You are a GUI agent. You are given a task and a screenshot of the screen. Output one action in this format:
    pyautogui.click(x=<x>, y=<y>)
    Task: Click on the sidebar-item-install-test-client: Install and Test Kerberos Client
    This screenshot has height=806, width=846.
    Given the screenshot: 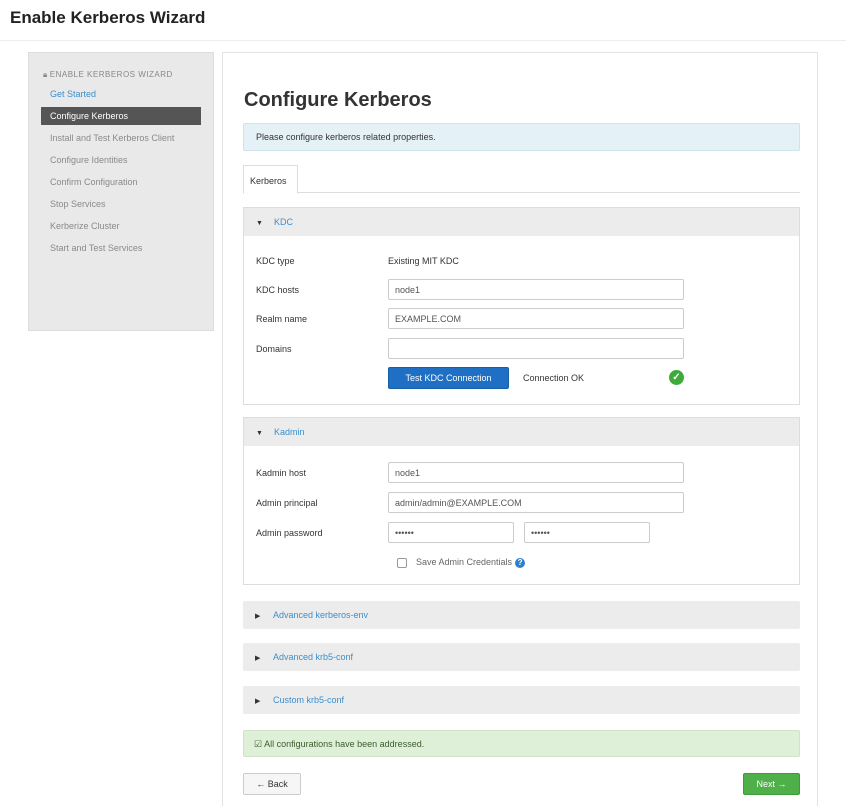 What is the action you would take?
    pyautogui.click(x=112, y=138)
    